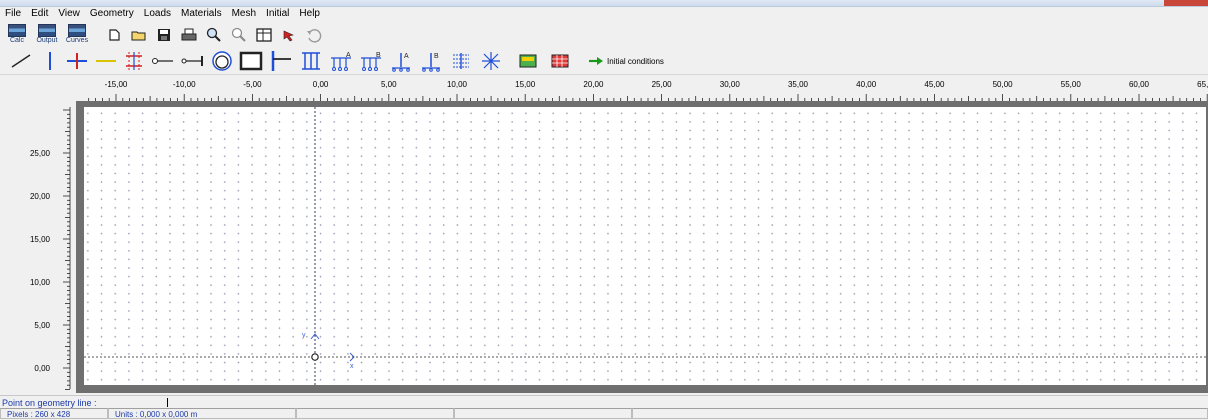  What do you see at coordinates (1202, 84) in the screenshot?
I see `x-ruler-label: 65,00` at bounding box center [1202, 84].